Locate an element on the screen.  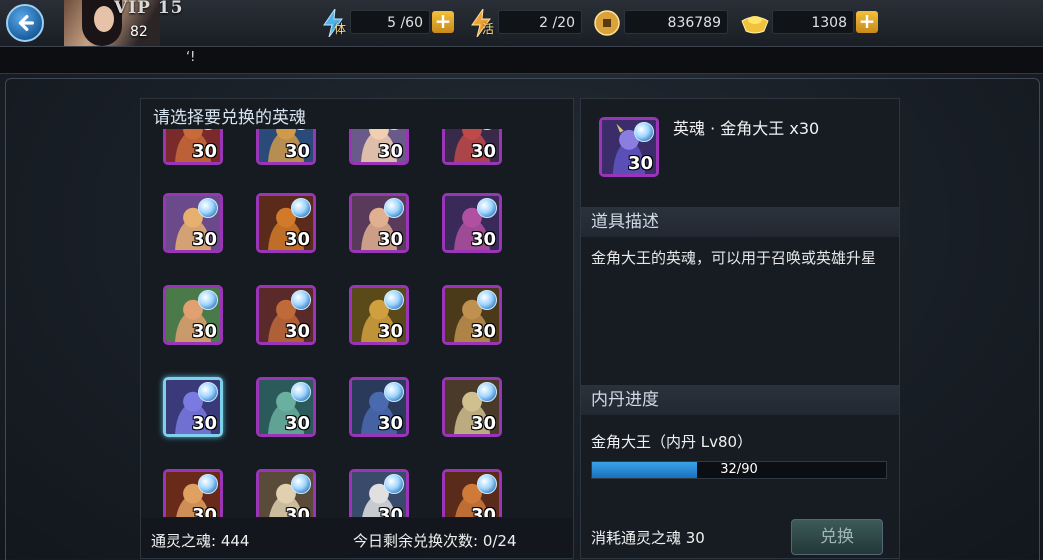
vip-badge: VIP 15 is located at coordinates (149, 9).